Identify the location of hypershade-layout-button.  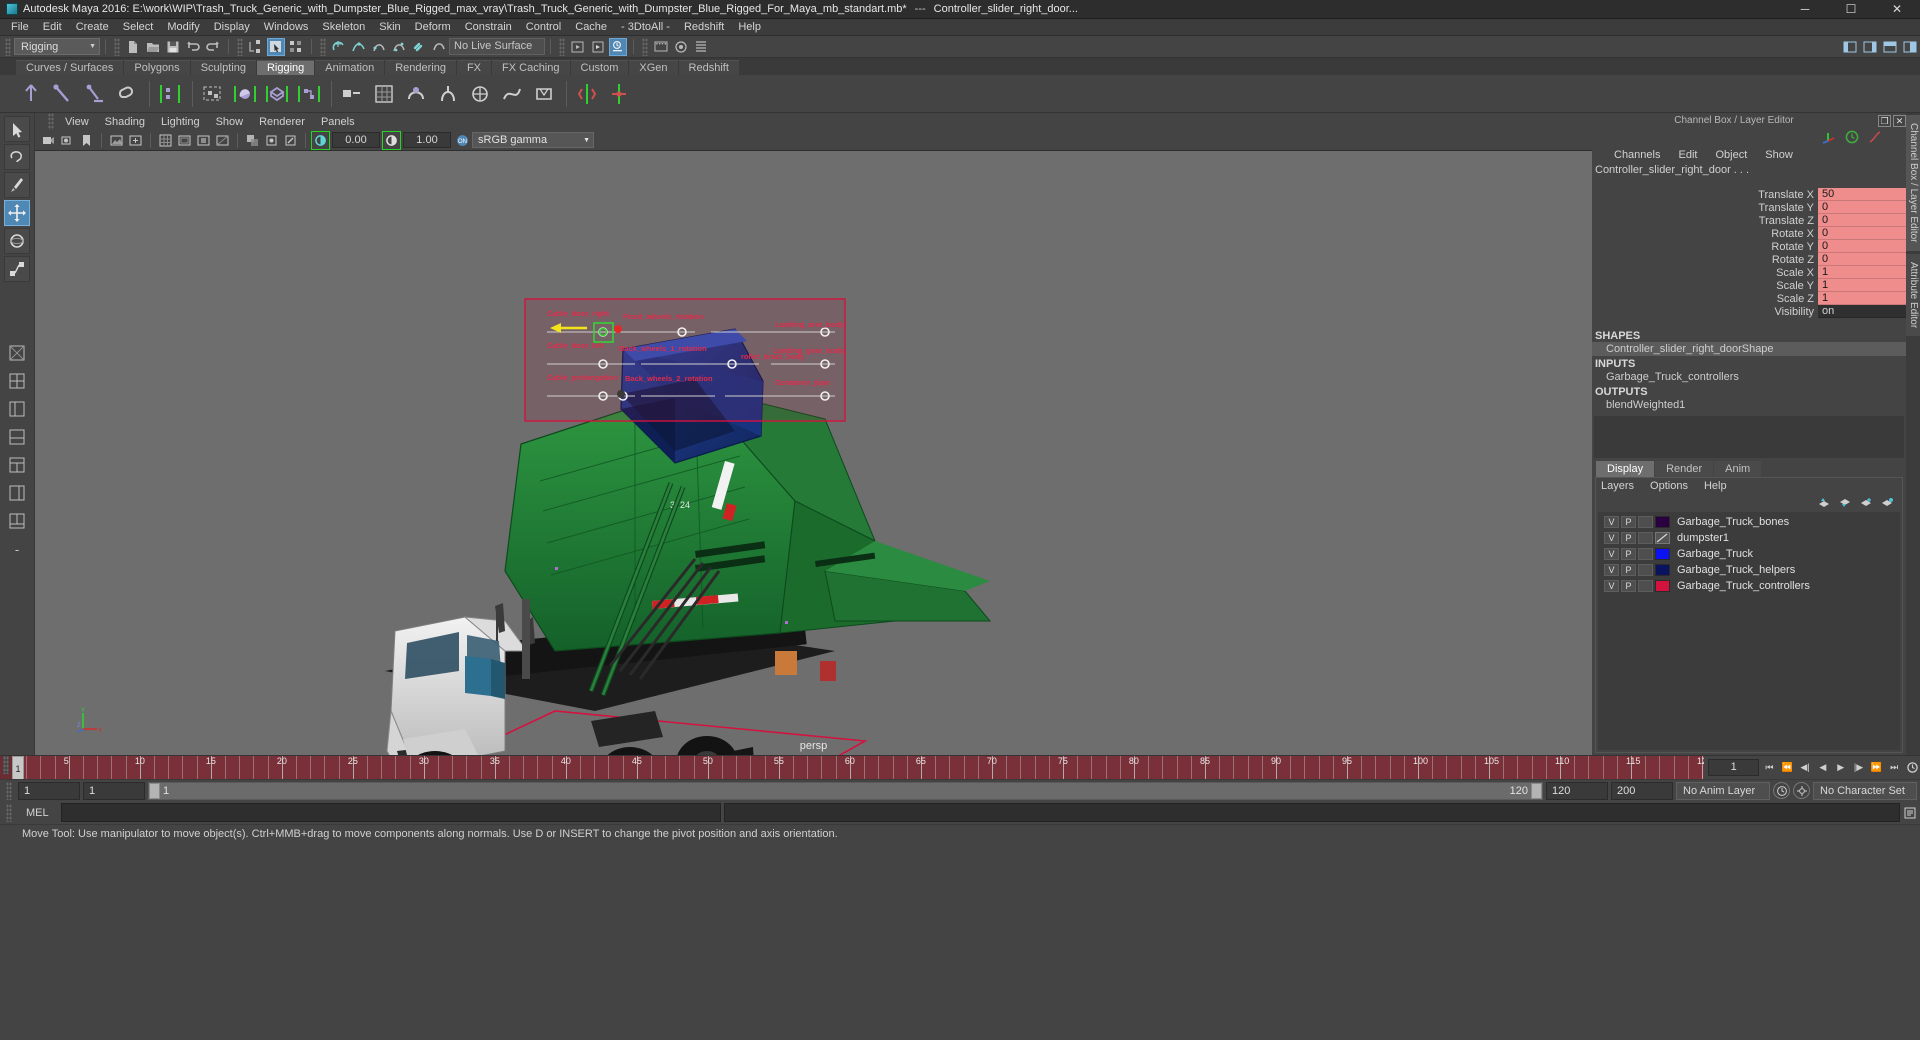
(17, 465).